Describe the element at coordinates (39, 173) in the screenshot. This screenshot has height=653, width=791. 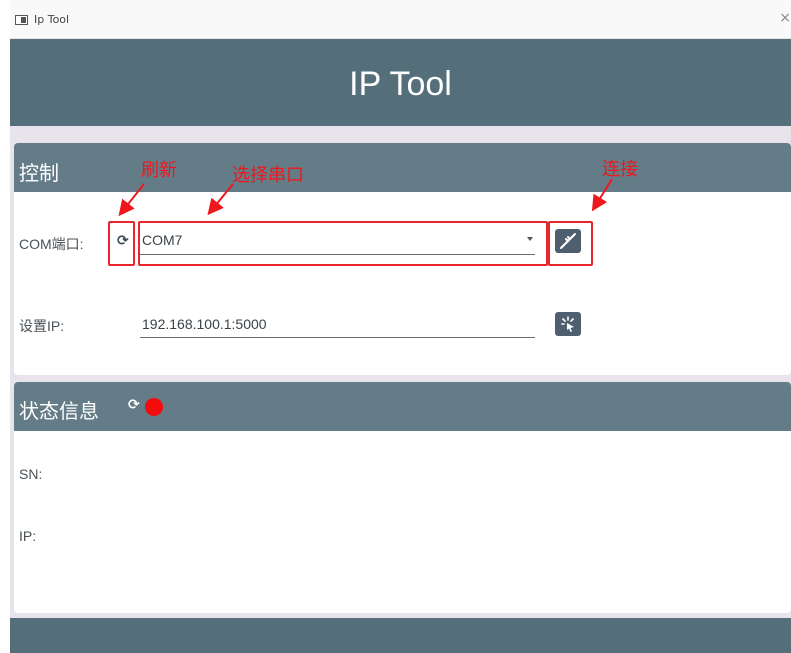
I see `control-section-title: 控制` at that location.